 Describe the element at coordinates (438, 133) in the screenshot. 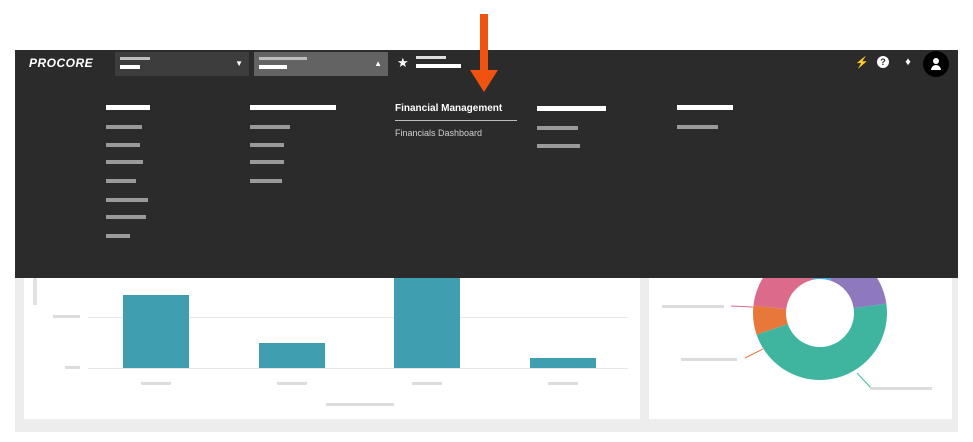

I see `financials-dashboard-link: Financials Dashboard` at that location.